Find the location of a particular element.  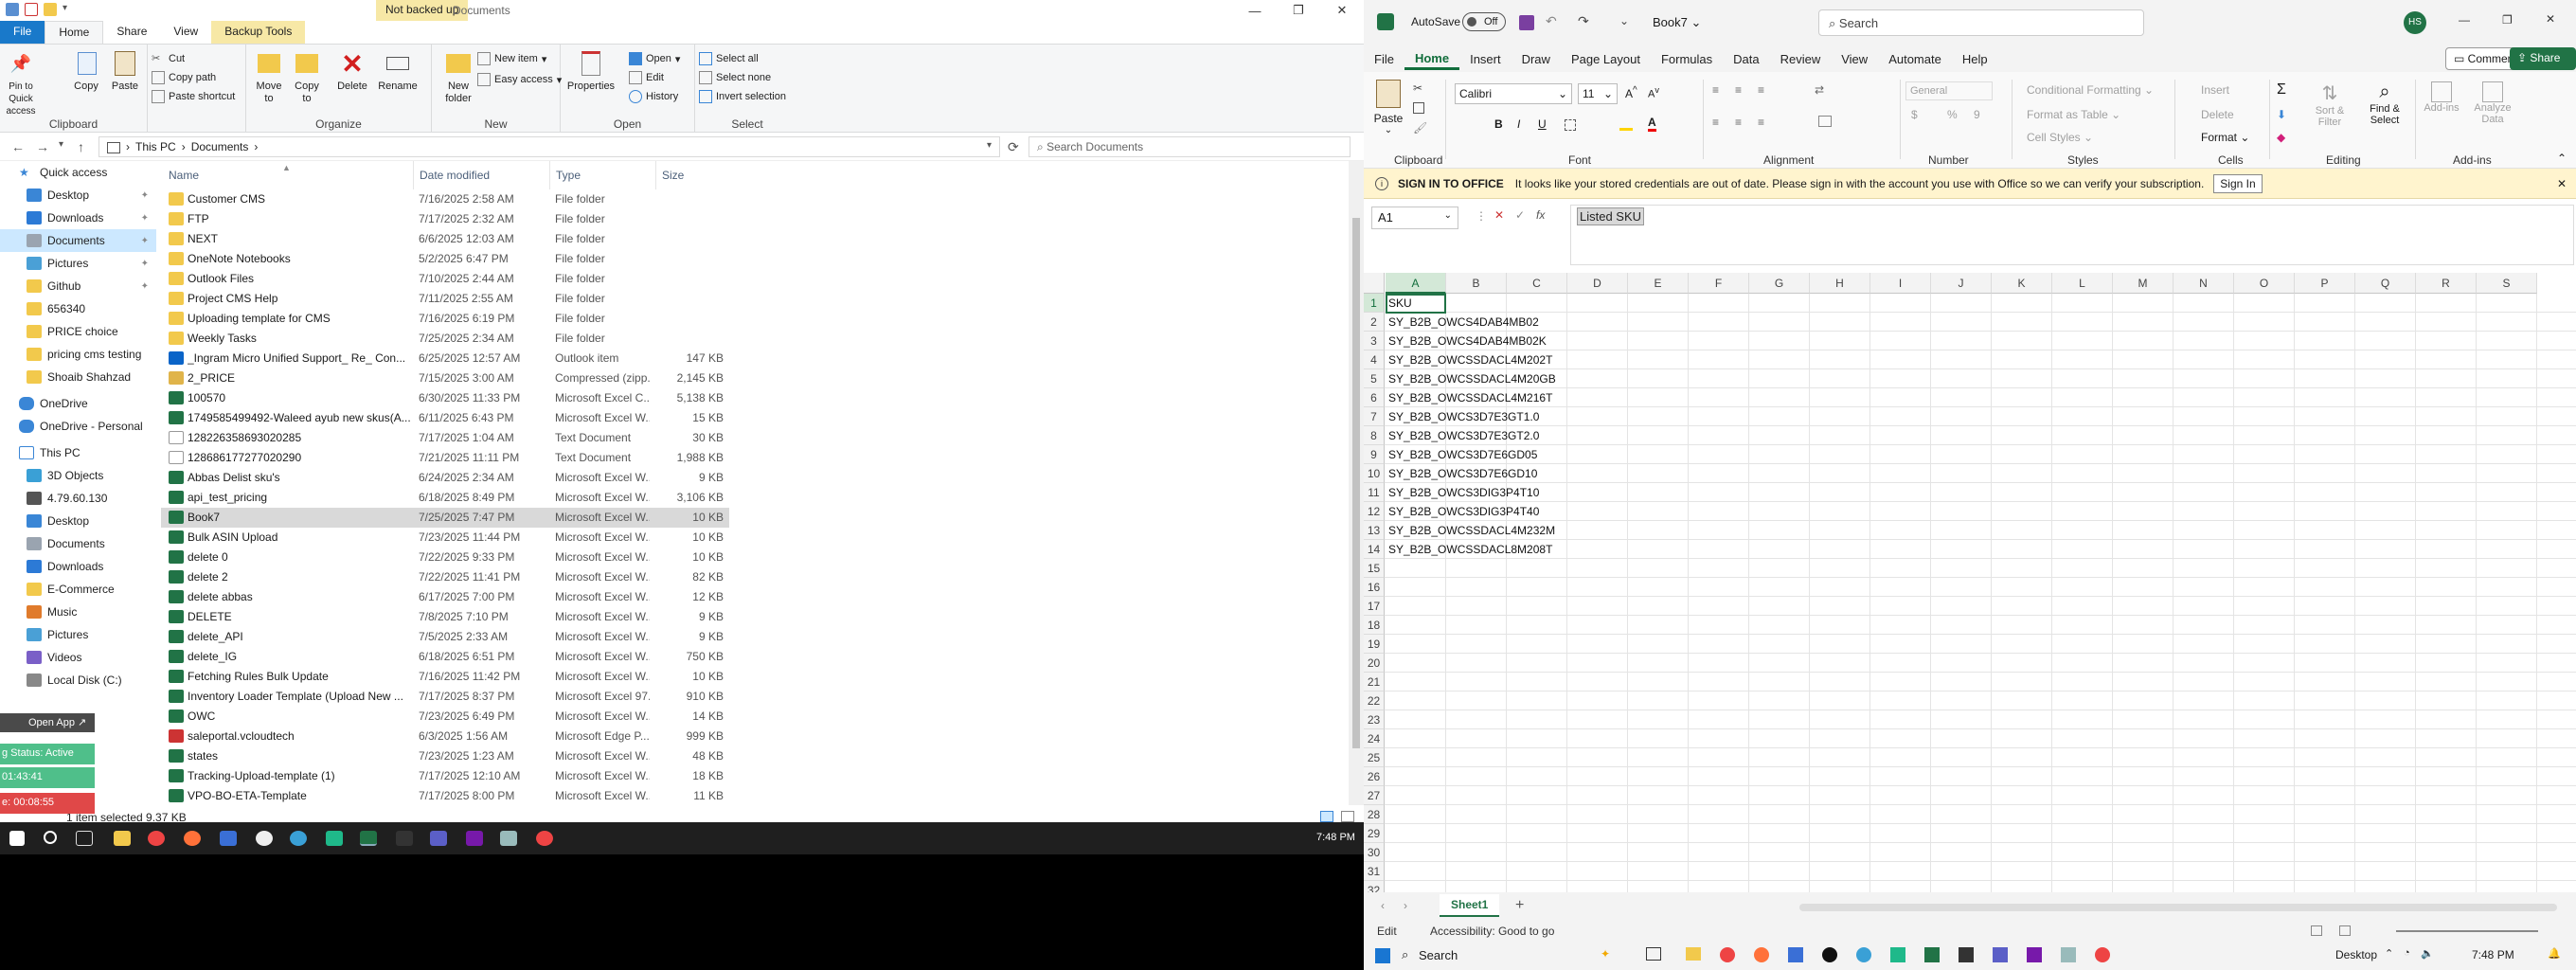

file-row: Weekly Tasks 7/25/2025 2:34 AM File folder is located at coordinates (445, 339).